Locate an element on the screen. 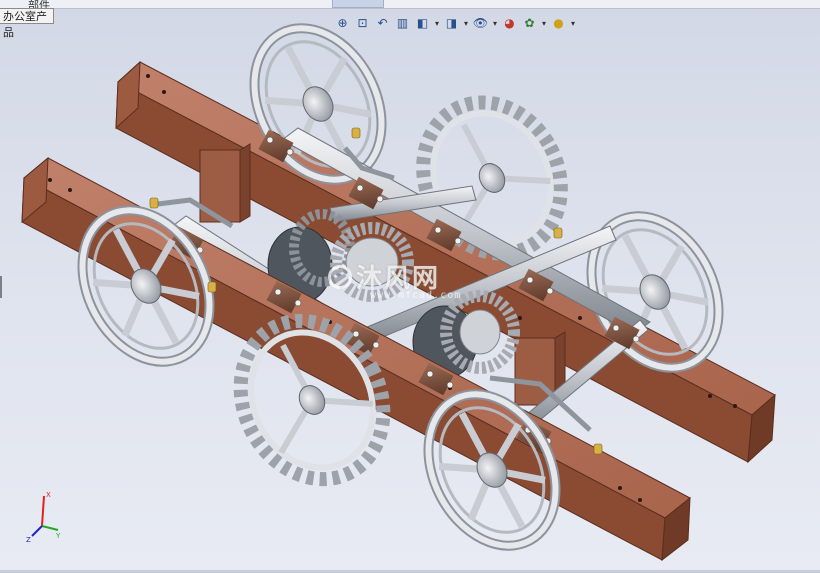  watermark-url: www.mfcad.com is located at coordinates (416, 295).